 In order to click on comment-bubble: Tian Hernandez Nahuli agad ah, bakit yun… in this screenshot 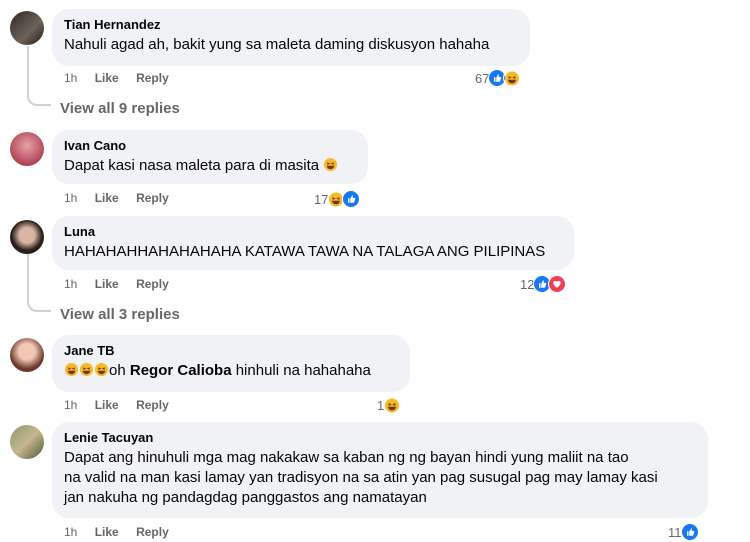, I will do `click(291, 37)`.